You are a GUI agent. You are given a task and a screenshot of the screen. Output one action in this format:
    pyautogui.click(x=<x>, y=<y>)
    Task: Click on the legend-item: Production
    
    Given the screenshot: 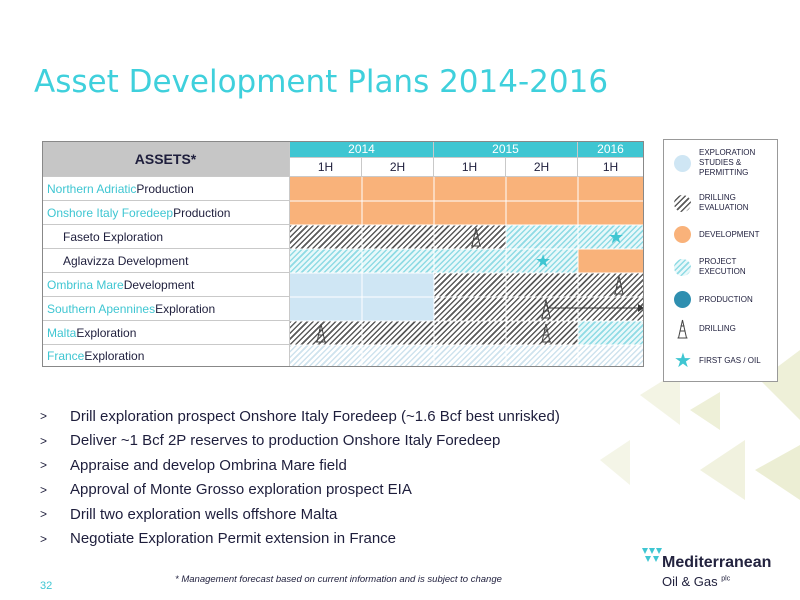 What is the action you would take?
    pyautogui.click(x=713, y=299)
    